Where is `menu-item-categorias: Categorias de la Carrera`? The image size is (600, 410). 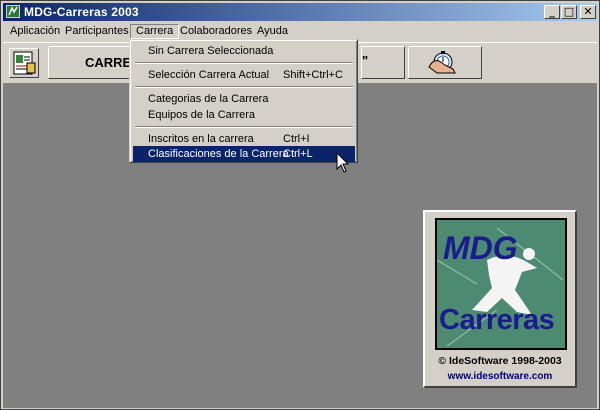 menu-item-categorias: Categorias de la Carrera is located at coordinates (244, 99).